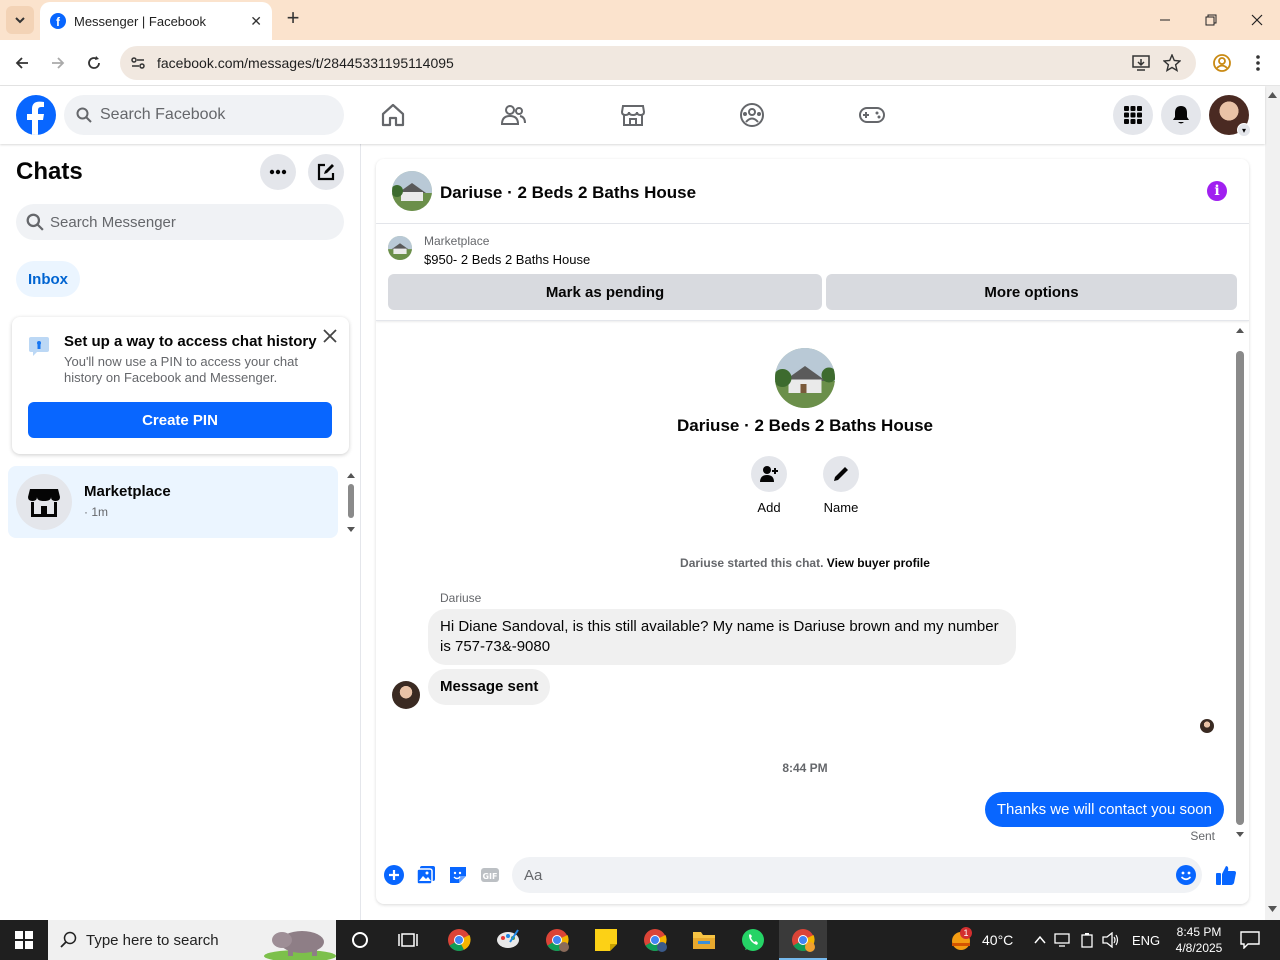 The width and height of the screenshot is (1280, 960). I want to click on plus-circle-icon, so click(394, 875).